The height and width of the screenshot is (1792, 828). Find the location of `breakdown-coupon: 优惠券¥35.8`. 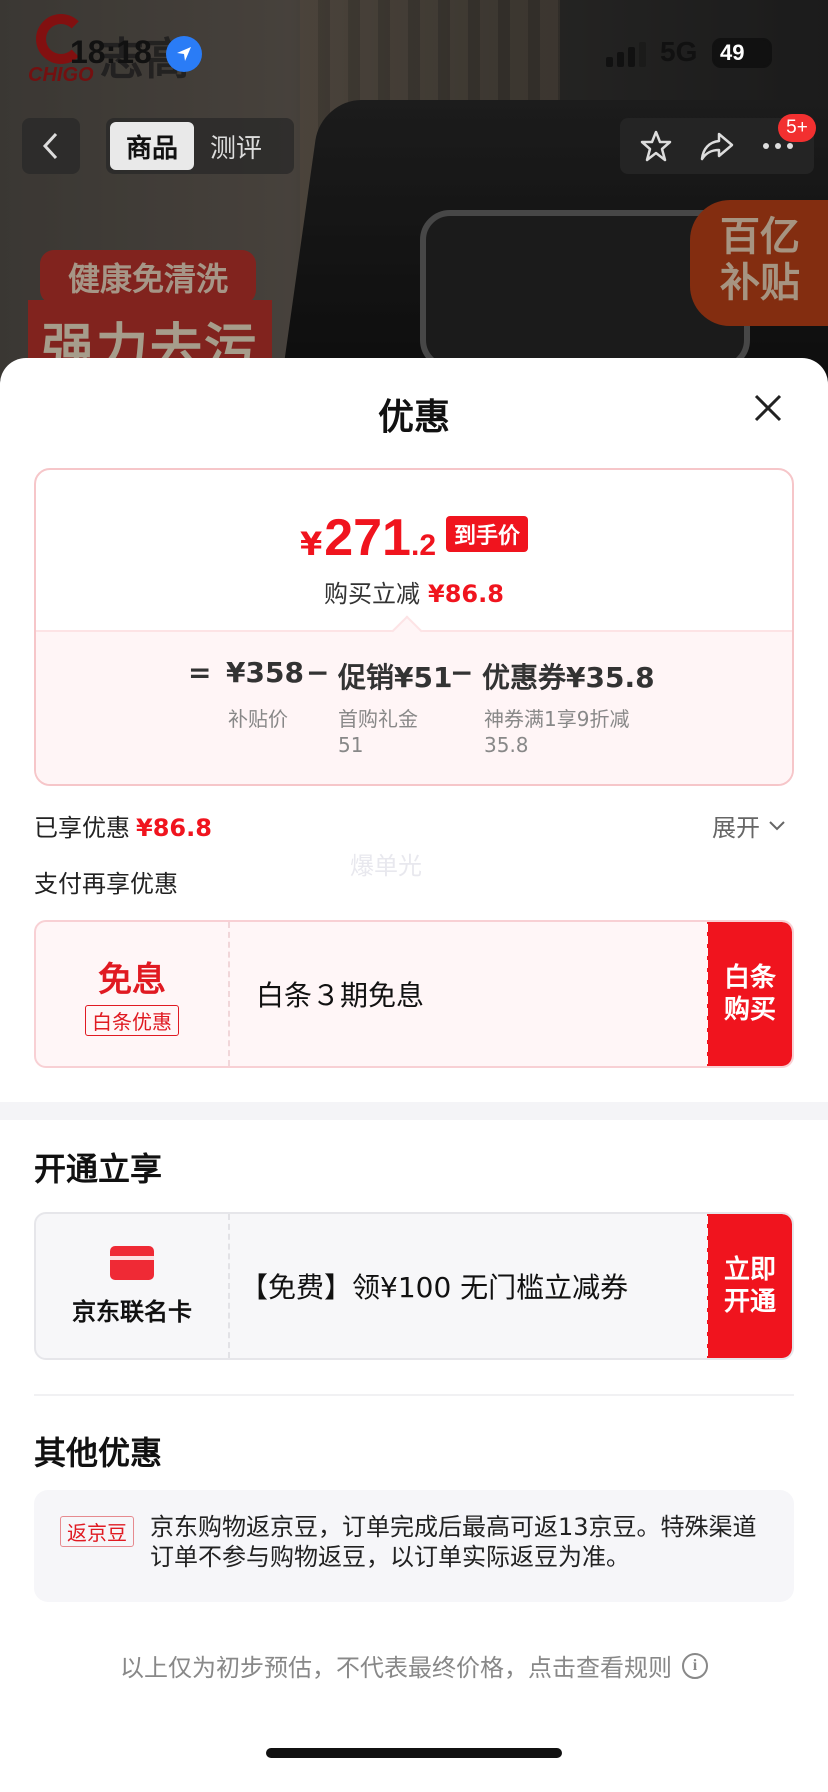

breakdown-coupon: 优惠券¥35.8 is located at coordinates (568, 677).